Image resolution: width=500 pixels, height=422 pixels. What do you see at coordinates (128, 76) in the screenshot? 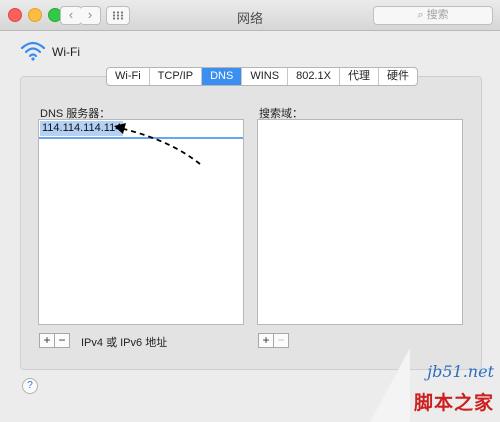
I see `tab-wifi: Wi-Fi` at bounding box center [128, 76].